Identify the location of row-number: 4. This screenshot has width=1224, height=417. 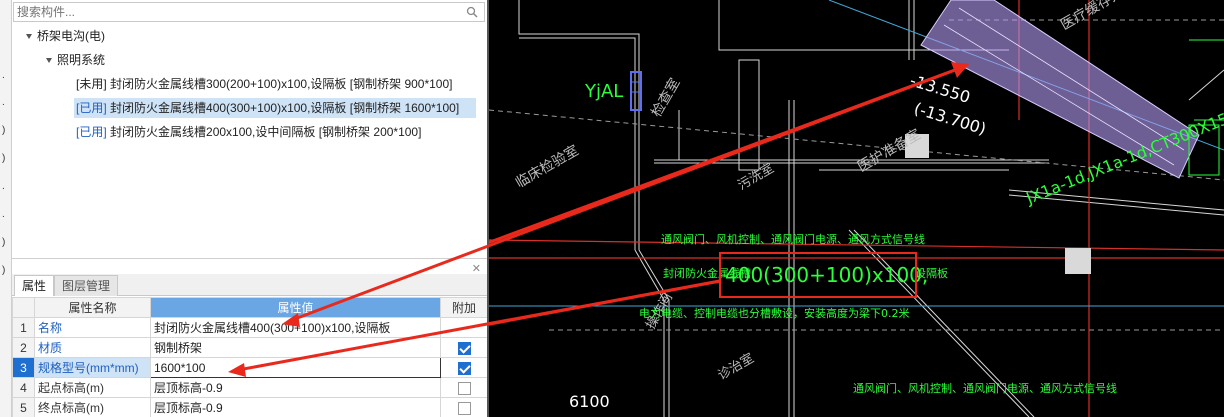
(23, 387).